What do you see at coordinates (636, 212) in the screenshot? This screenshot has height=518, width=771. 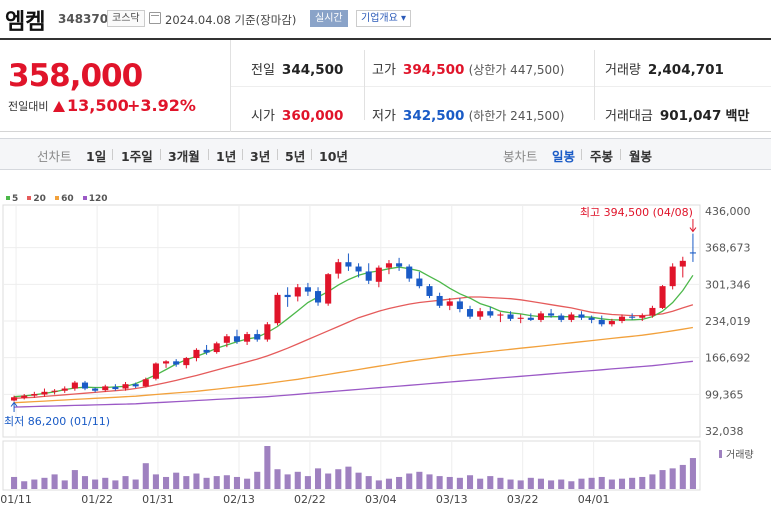 I see `max-price-annotation: 최고 394,500 (04/08)` at bounding box center [636, 212].